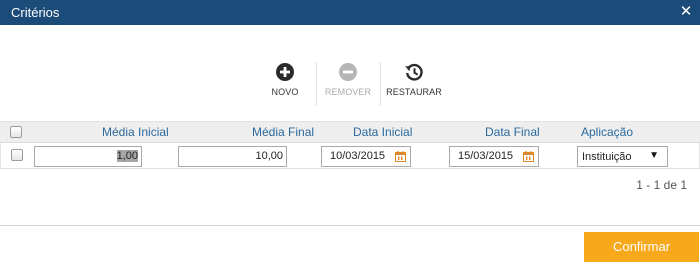  I want to click on media-final-input: 10,00, so click(232, 156).